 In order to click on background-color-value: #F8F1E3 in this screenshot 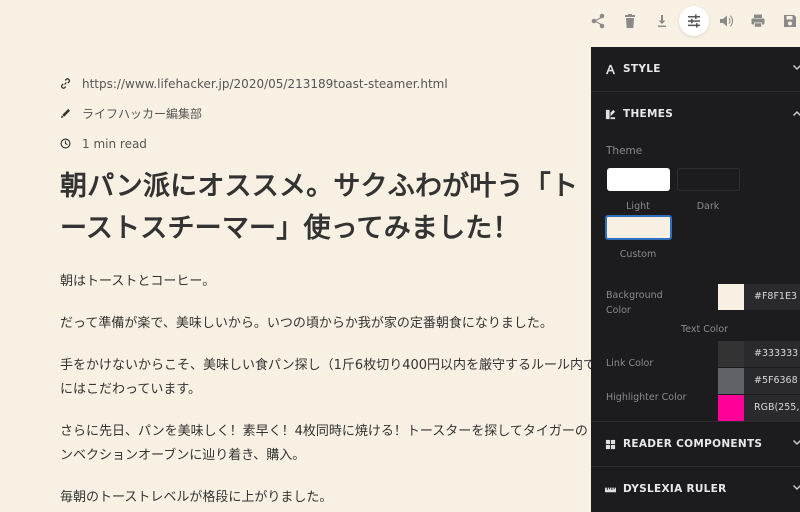, I will do `click(772, 297)`.